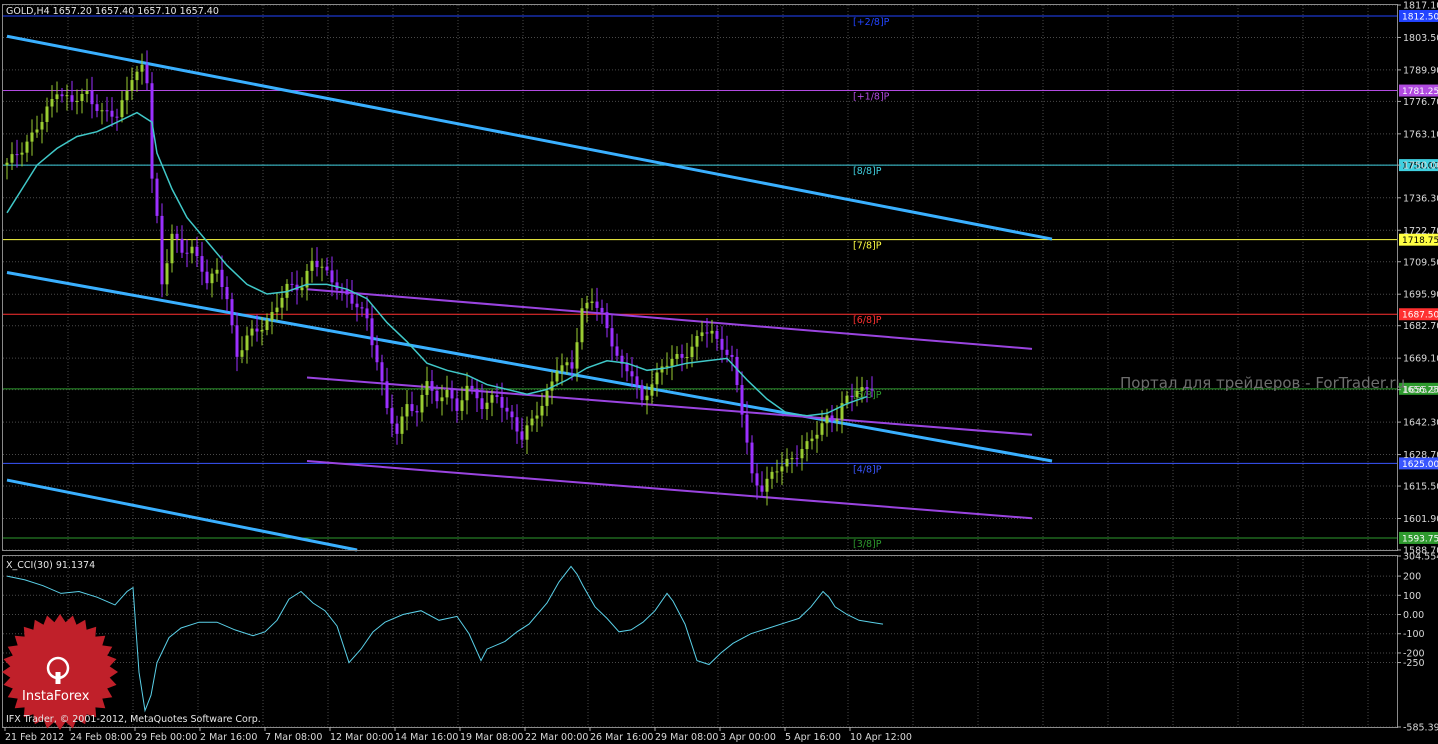  I want to click on cci-tick-label: -250, so click(1414, 663).